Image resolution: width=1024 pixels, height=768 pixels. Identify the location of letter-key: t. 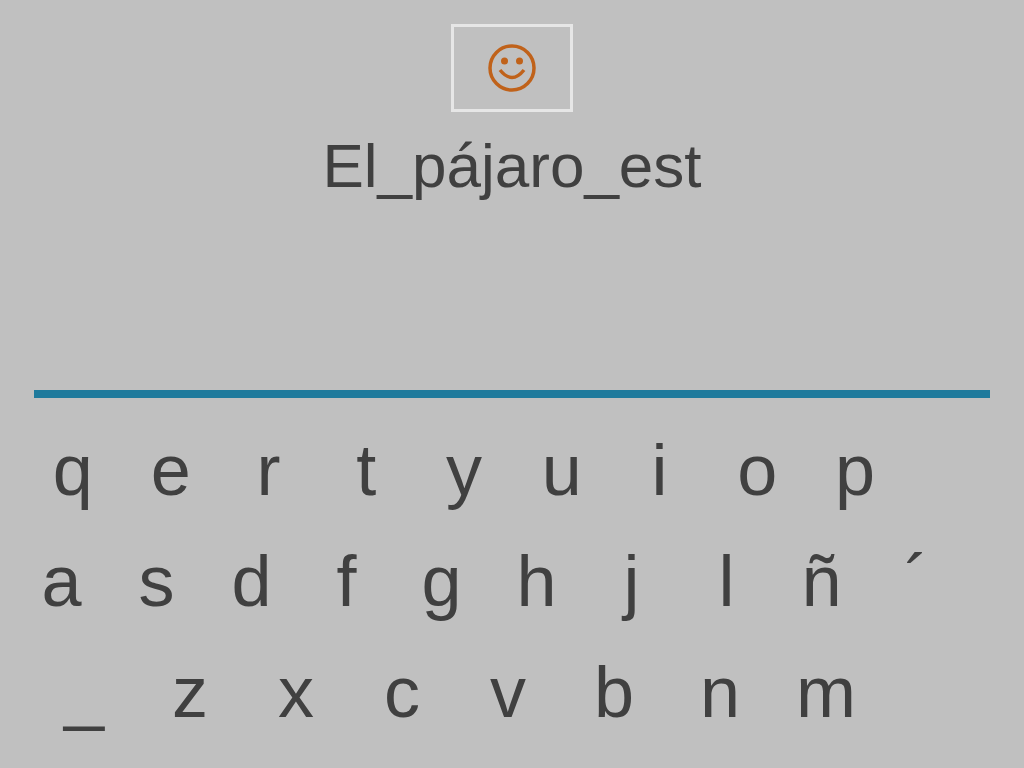
(366, 469).